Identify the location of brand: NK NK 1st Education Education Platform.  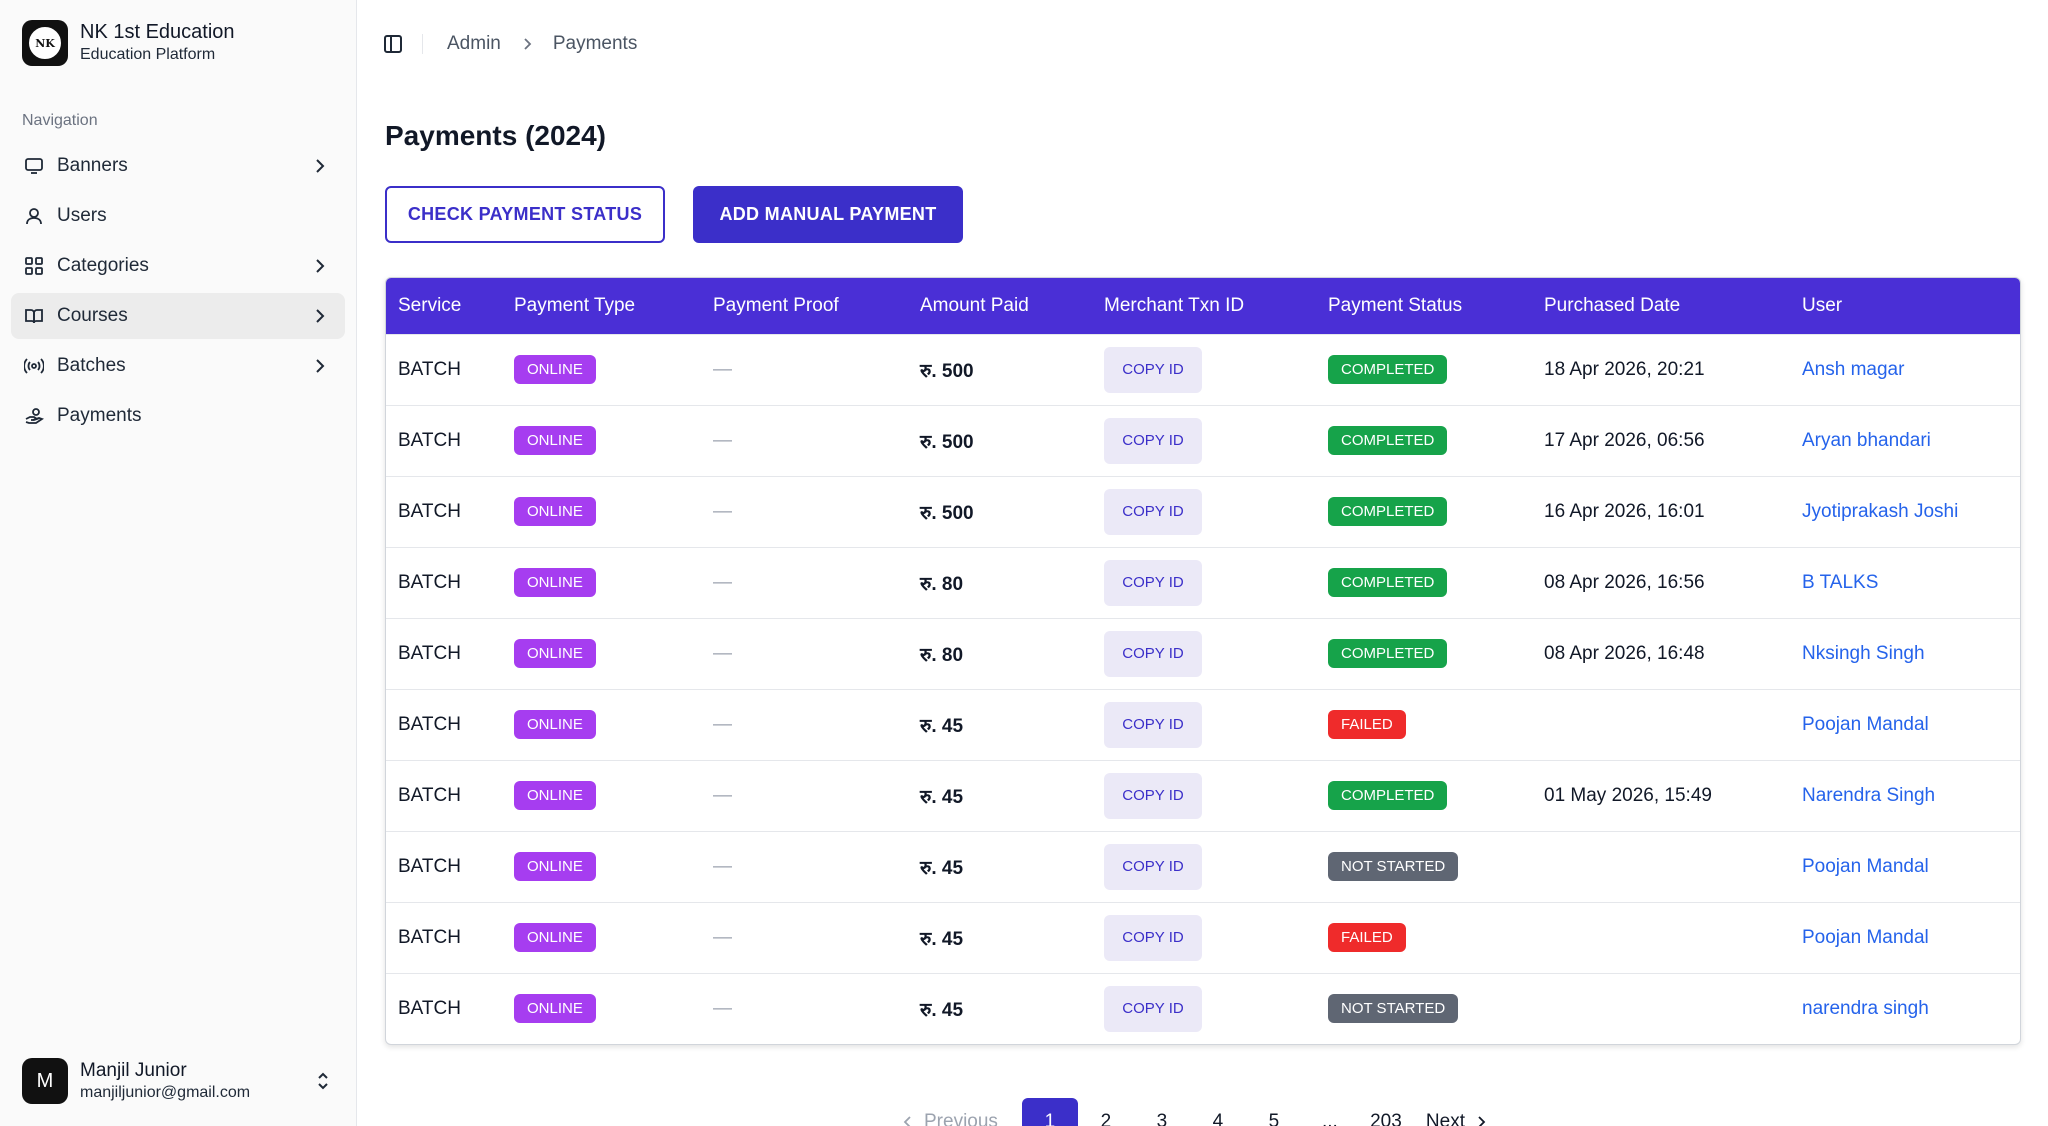
(128, 43).